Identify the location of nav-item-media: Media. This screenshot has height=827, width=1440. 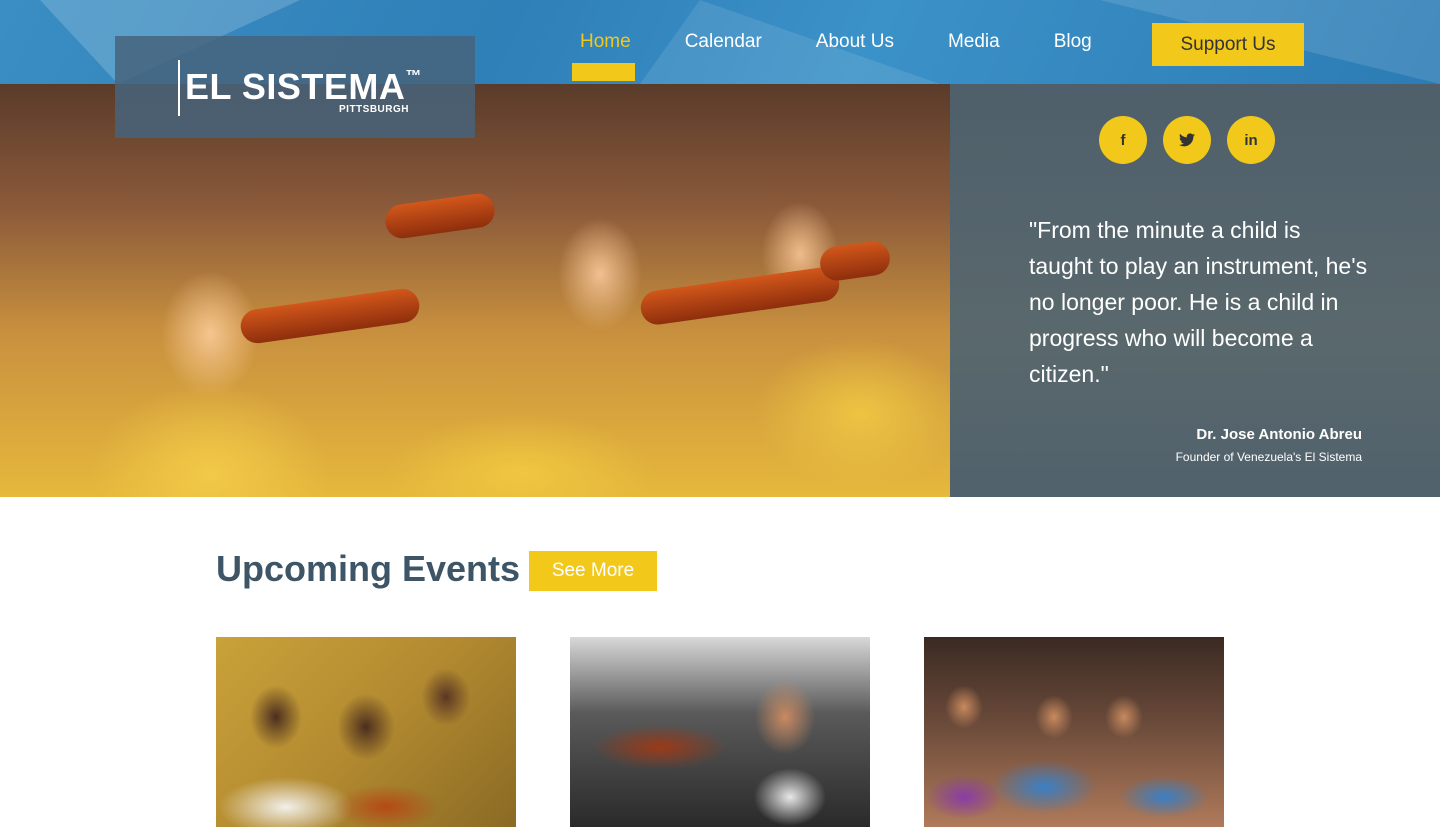
(974, 42).